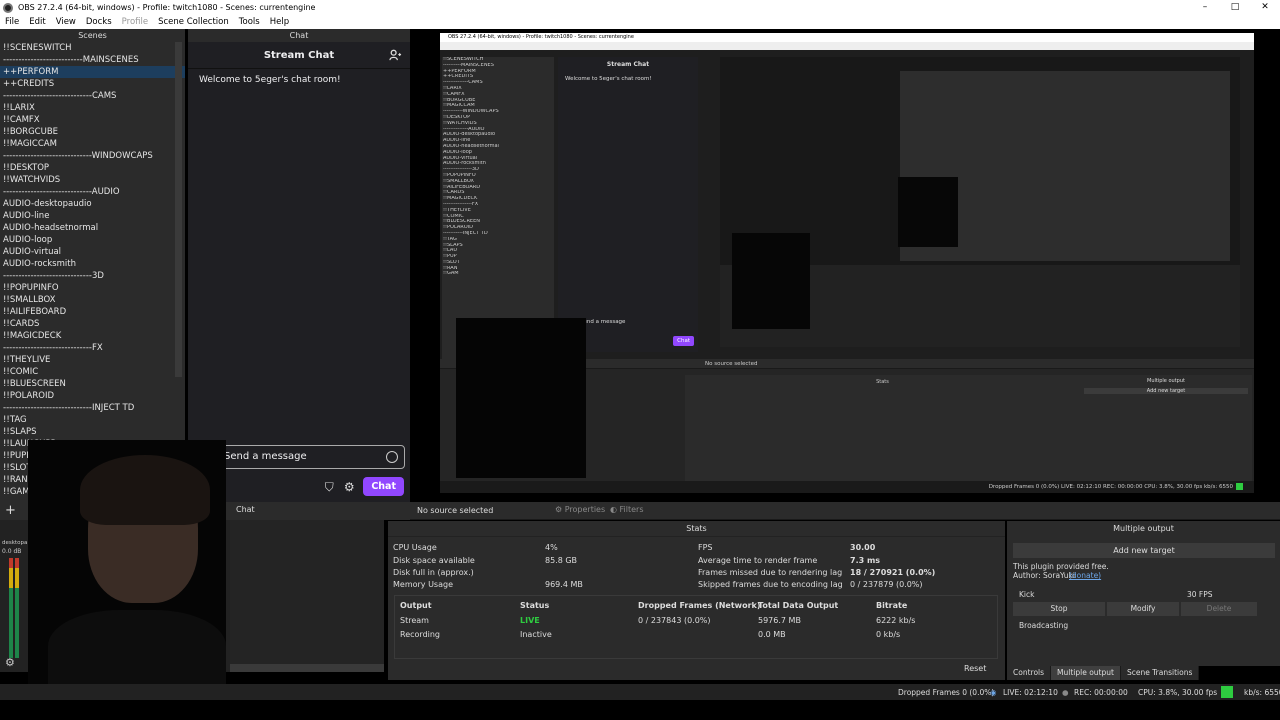 The image size is (1280, 720). I want to click on audio-settings-gear-icon: ⚙, so click(10, 662).